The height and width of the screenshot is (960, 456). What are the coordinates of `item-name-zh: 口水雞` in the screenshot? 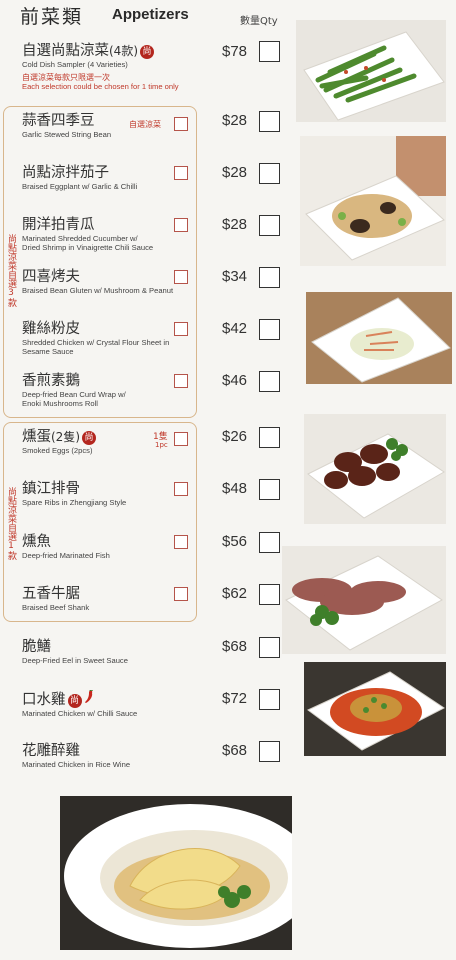 It's located at (44, 700).